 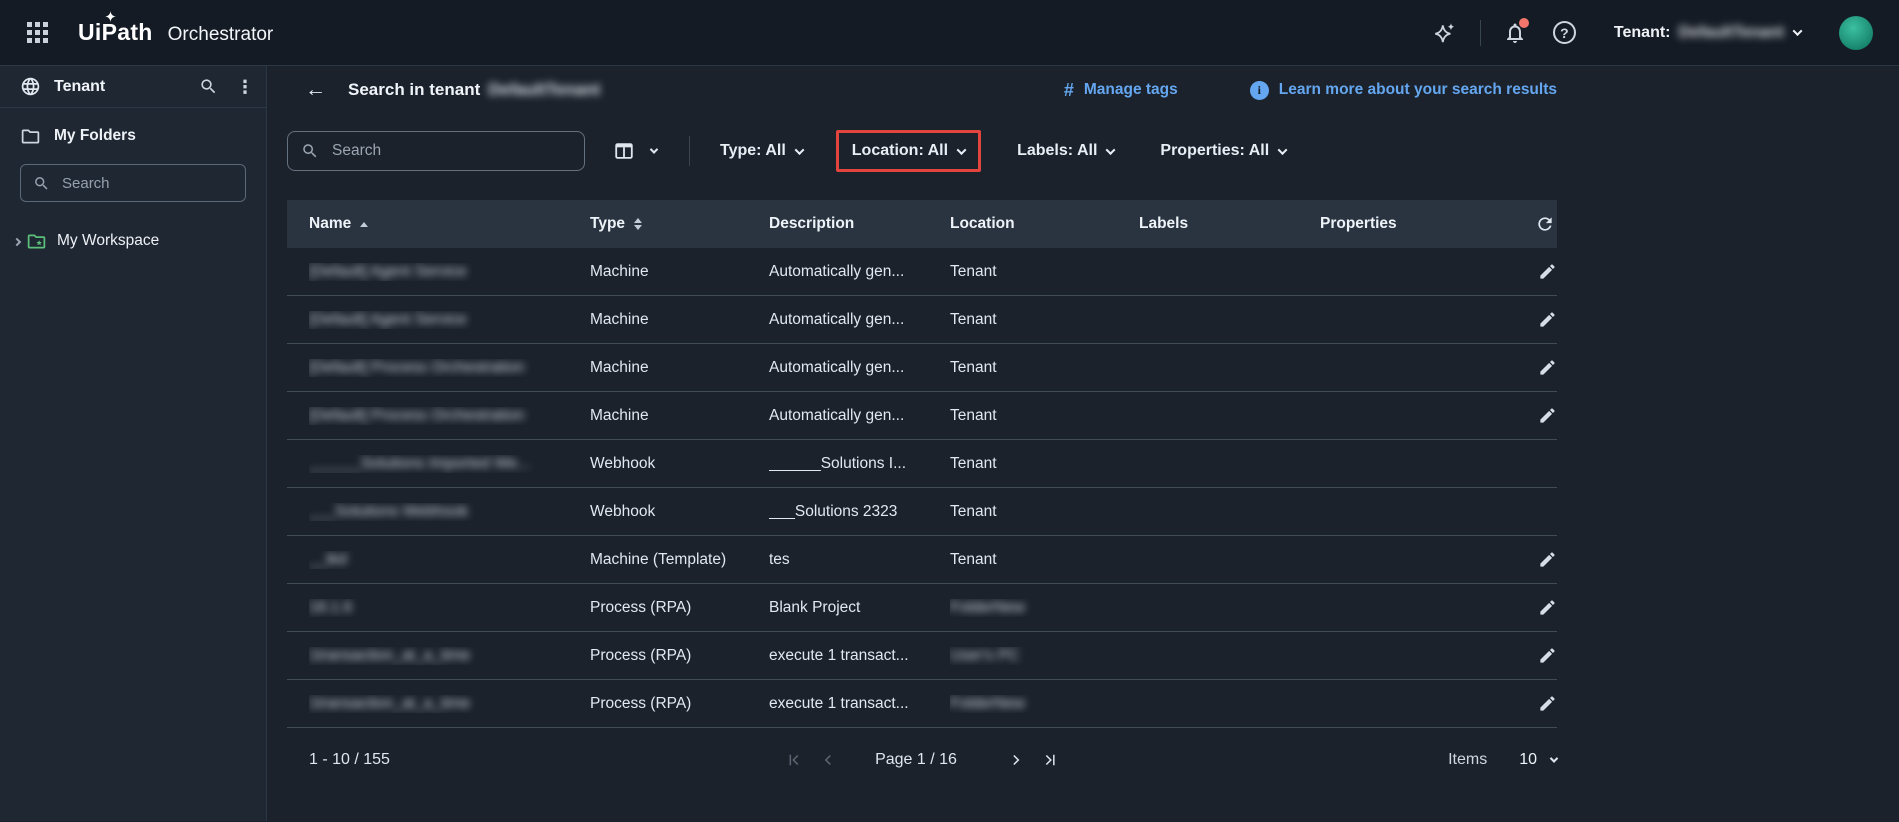 I want to click on page-indicator: Page 1 / 16, so click(x=916, y=759).